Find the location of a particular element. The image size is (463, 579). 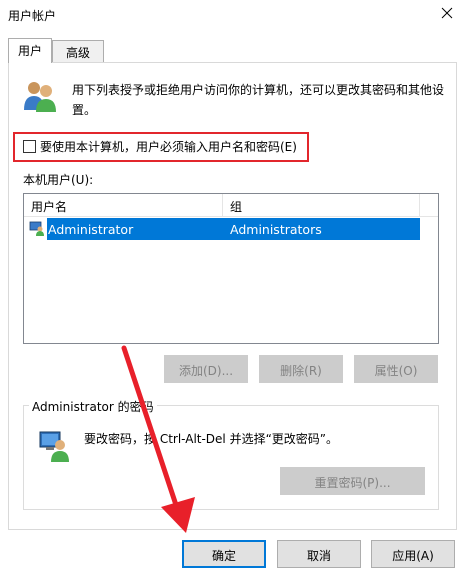

close-icon is located at coordinates (447, 13).